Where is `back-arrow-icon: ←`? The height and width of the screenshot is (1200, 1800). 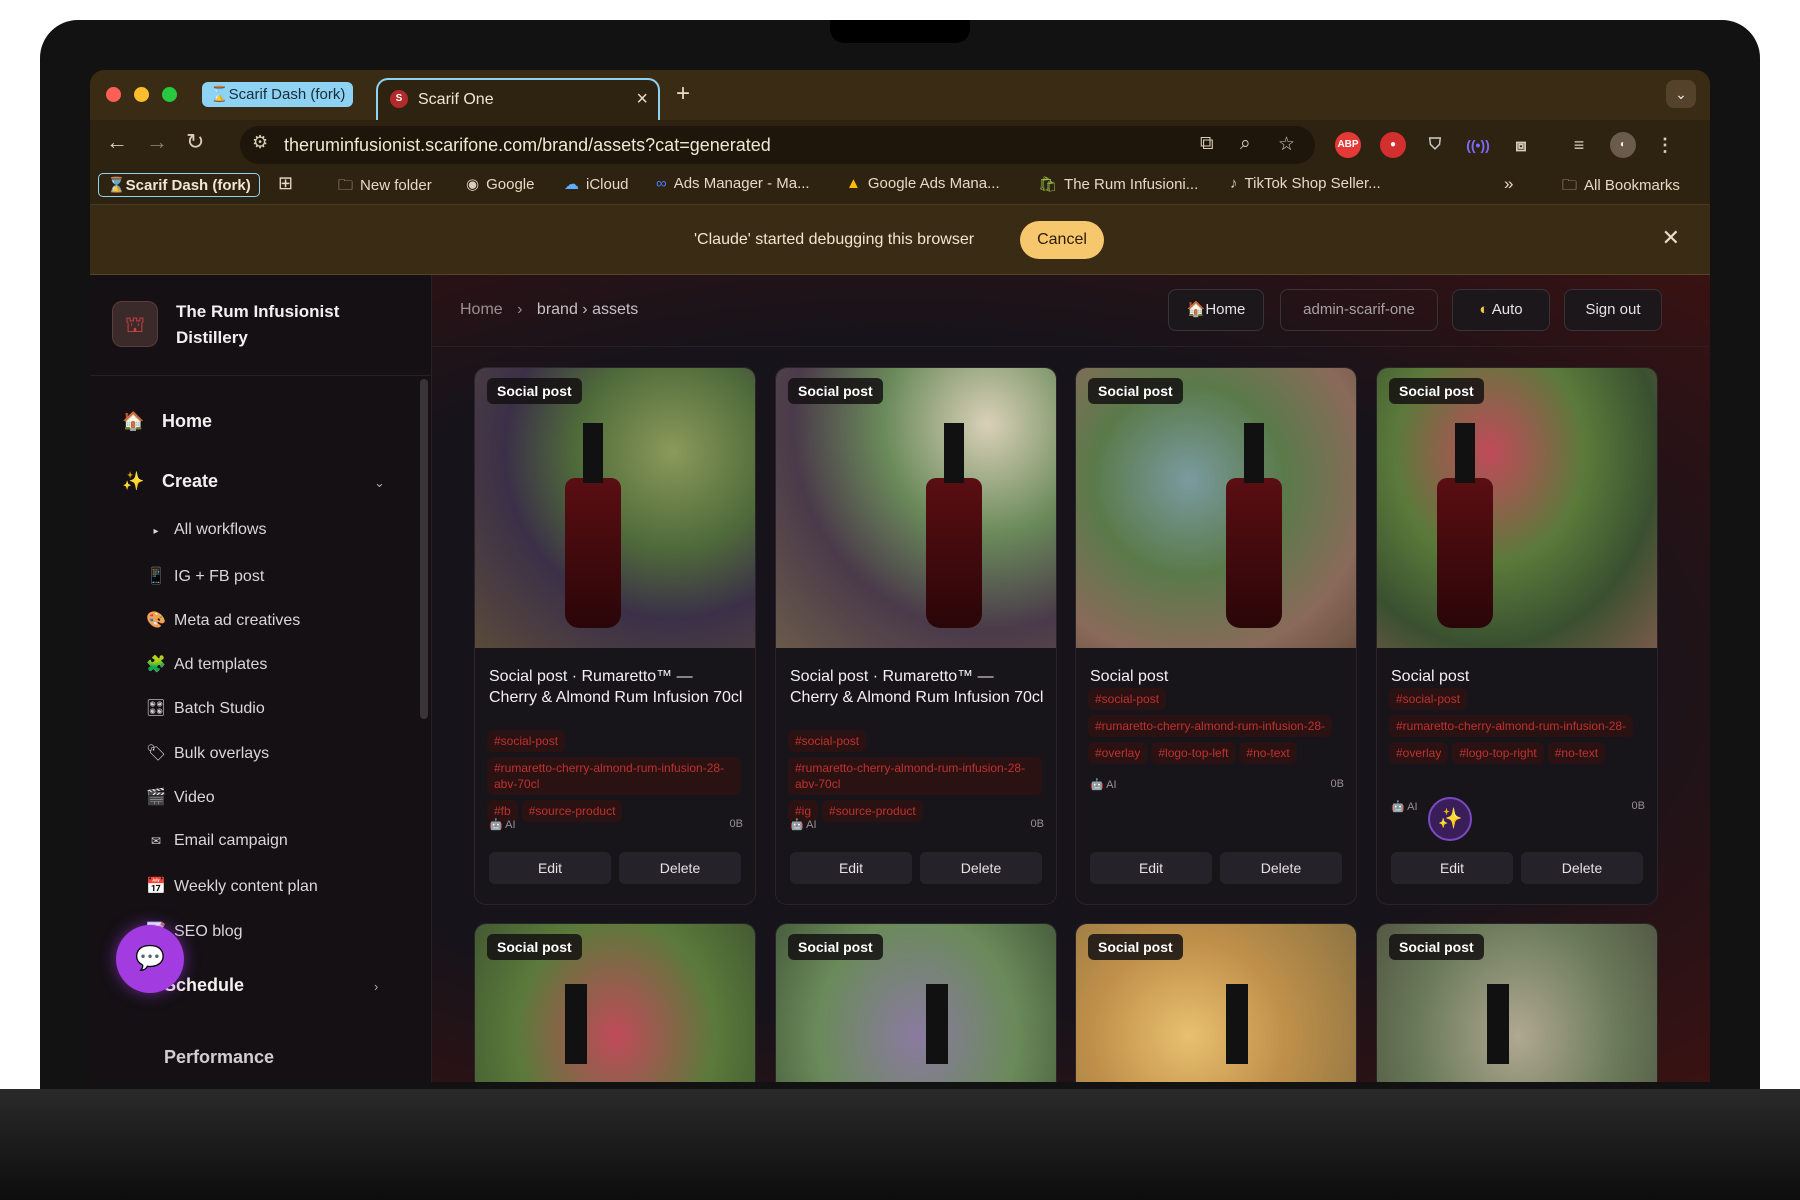
back-arrow-icon: ← is located at coordinates (117, 142).